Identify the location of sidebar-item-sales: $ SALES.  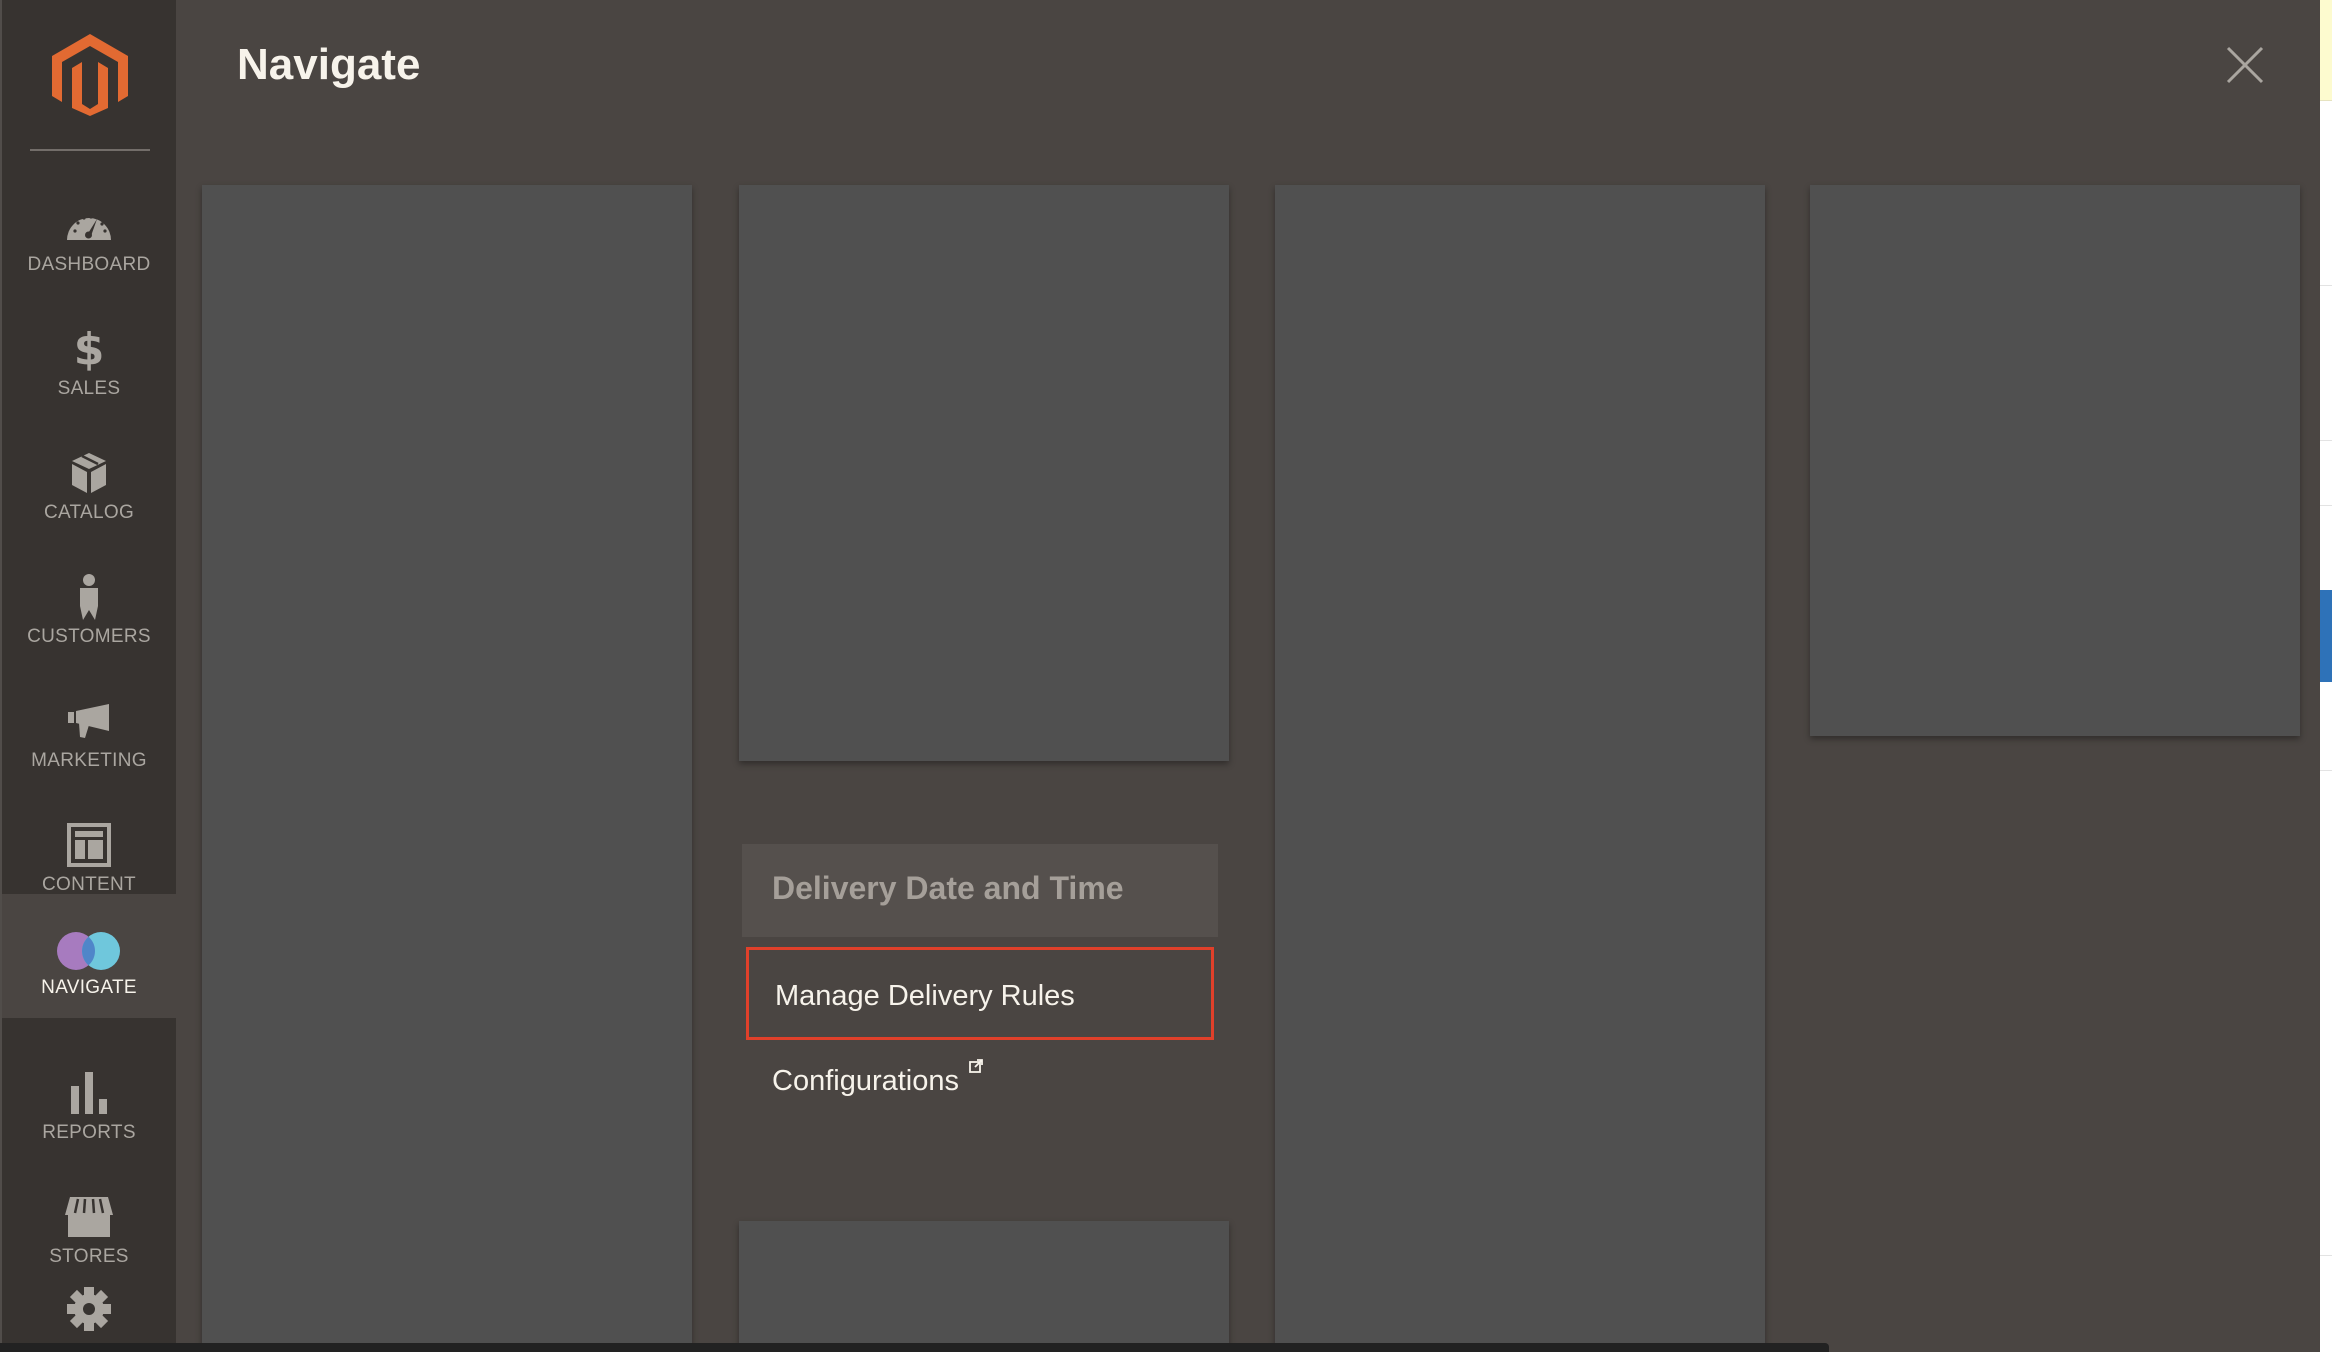
(89, 362).